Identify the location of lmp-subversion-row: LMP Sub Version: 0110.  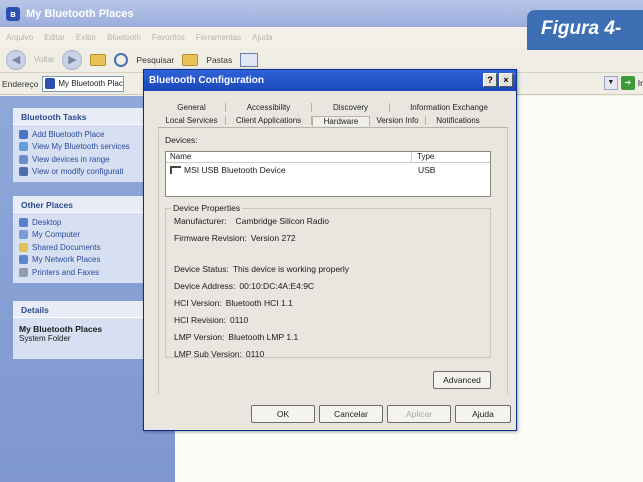
(219, 354).